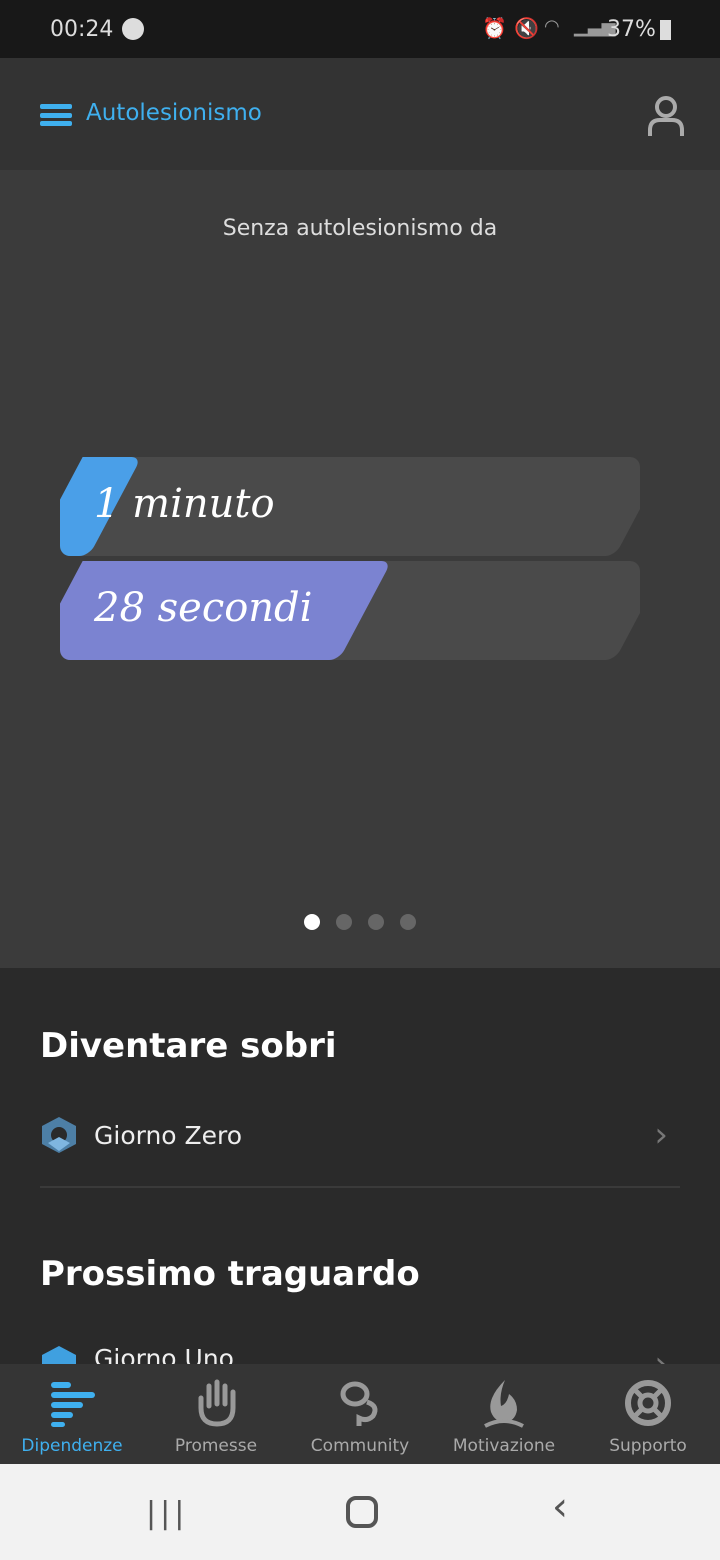  What do you see at coordinates (494, 28) in the screenshot?
I see `alarm-icon: ⏰` at bounding box center [494, 28].